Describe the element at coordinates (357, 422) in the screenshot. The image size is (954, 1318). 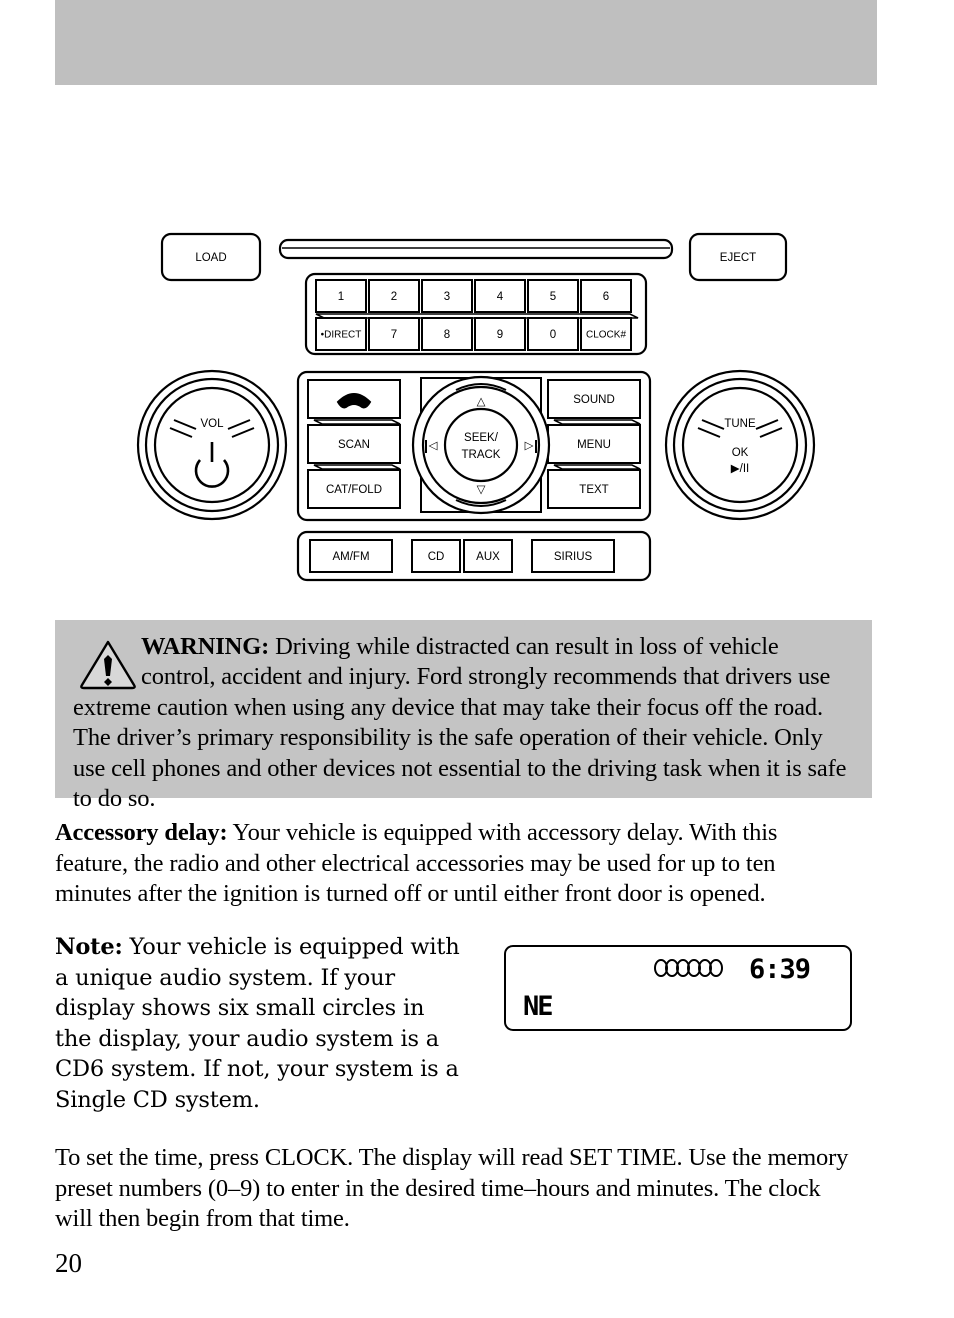
I see `ridge-phone-scan` at that location.